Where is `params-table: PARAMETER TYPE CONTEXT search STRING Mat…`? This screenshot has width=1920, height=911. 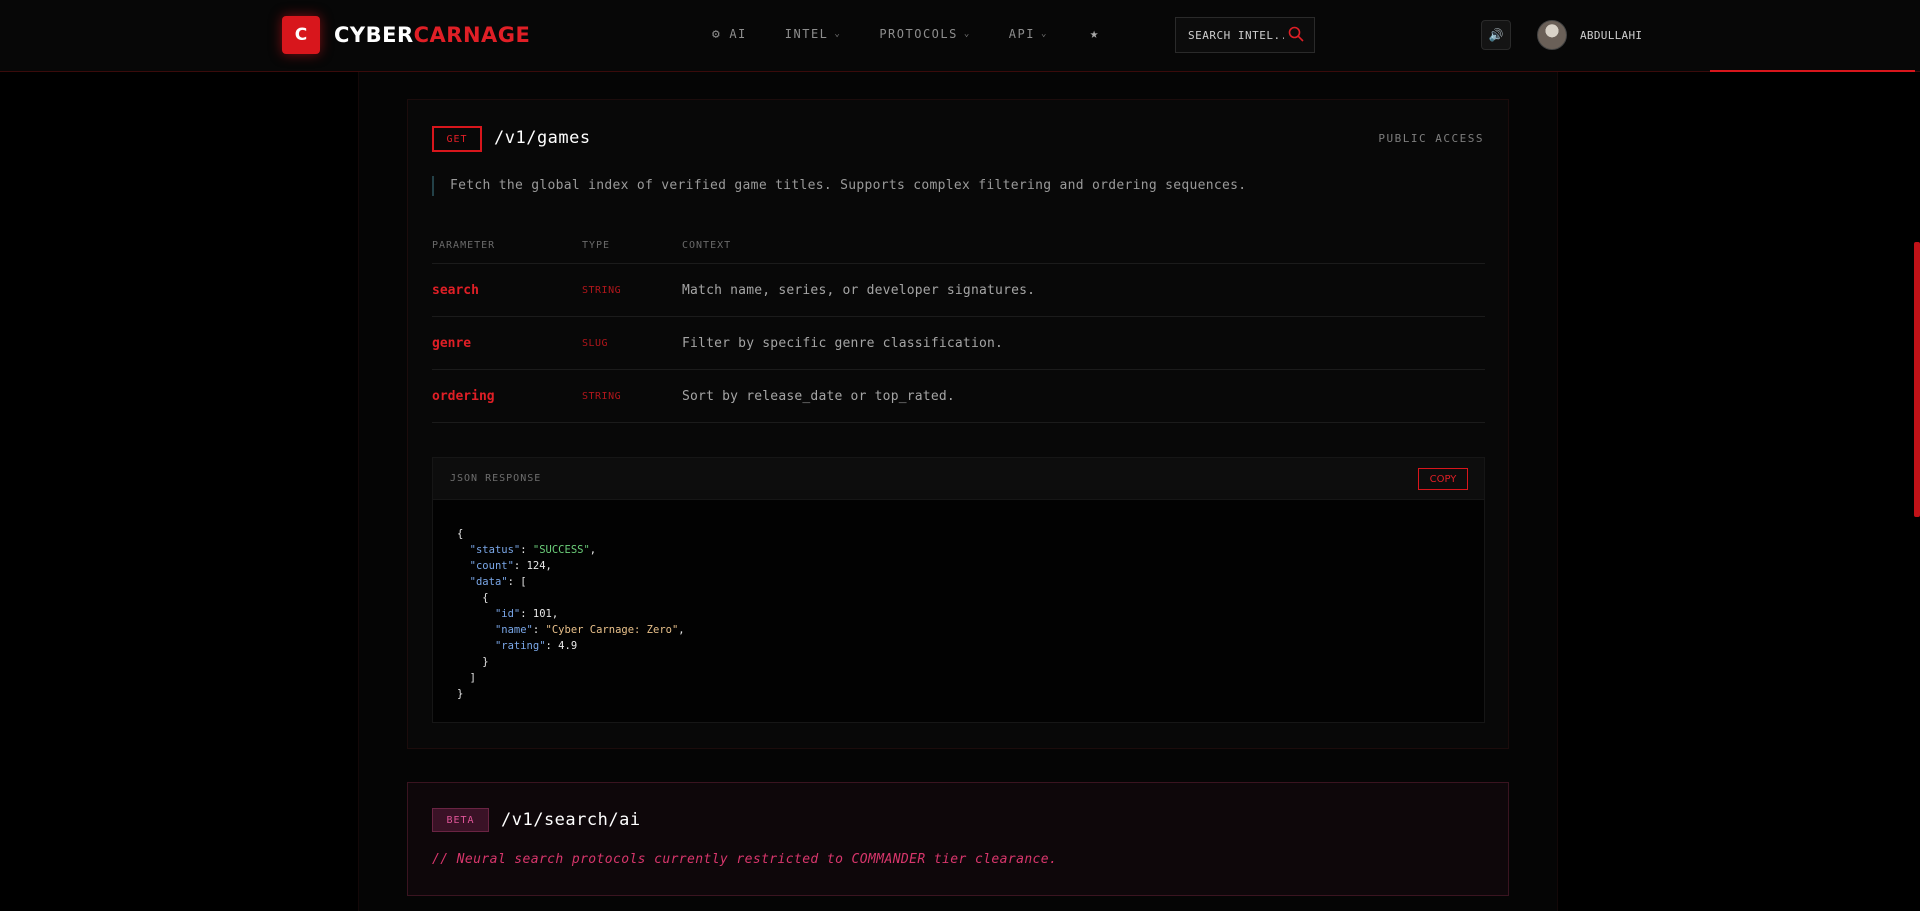
params-table: PARAMETER TYPE CONTEXT search STRING Mat… is located at coordinates (958, 331).